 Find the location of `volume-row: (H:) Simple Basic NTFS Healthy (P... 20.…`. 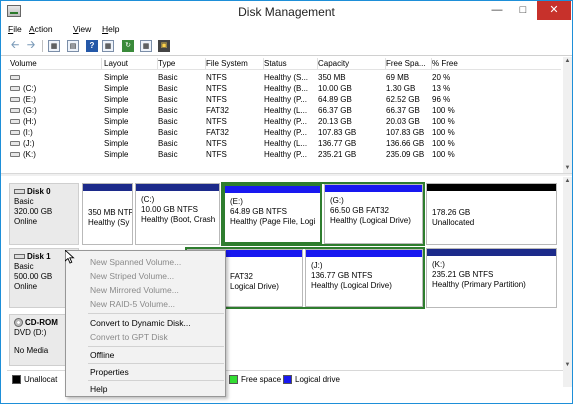

volume-row: (H:) Simple Basic NTFS Healthy (P... 20.… is located at coordinates (284, 121).